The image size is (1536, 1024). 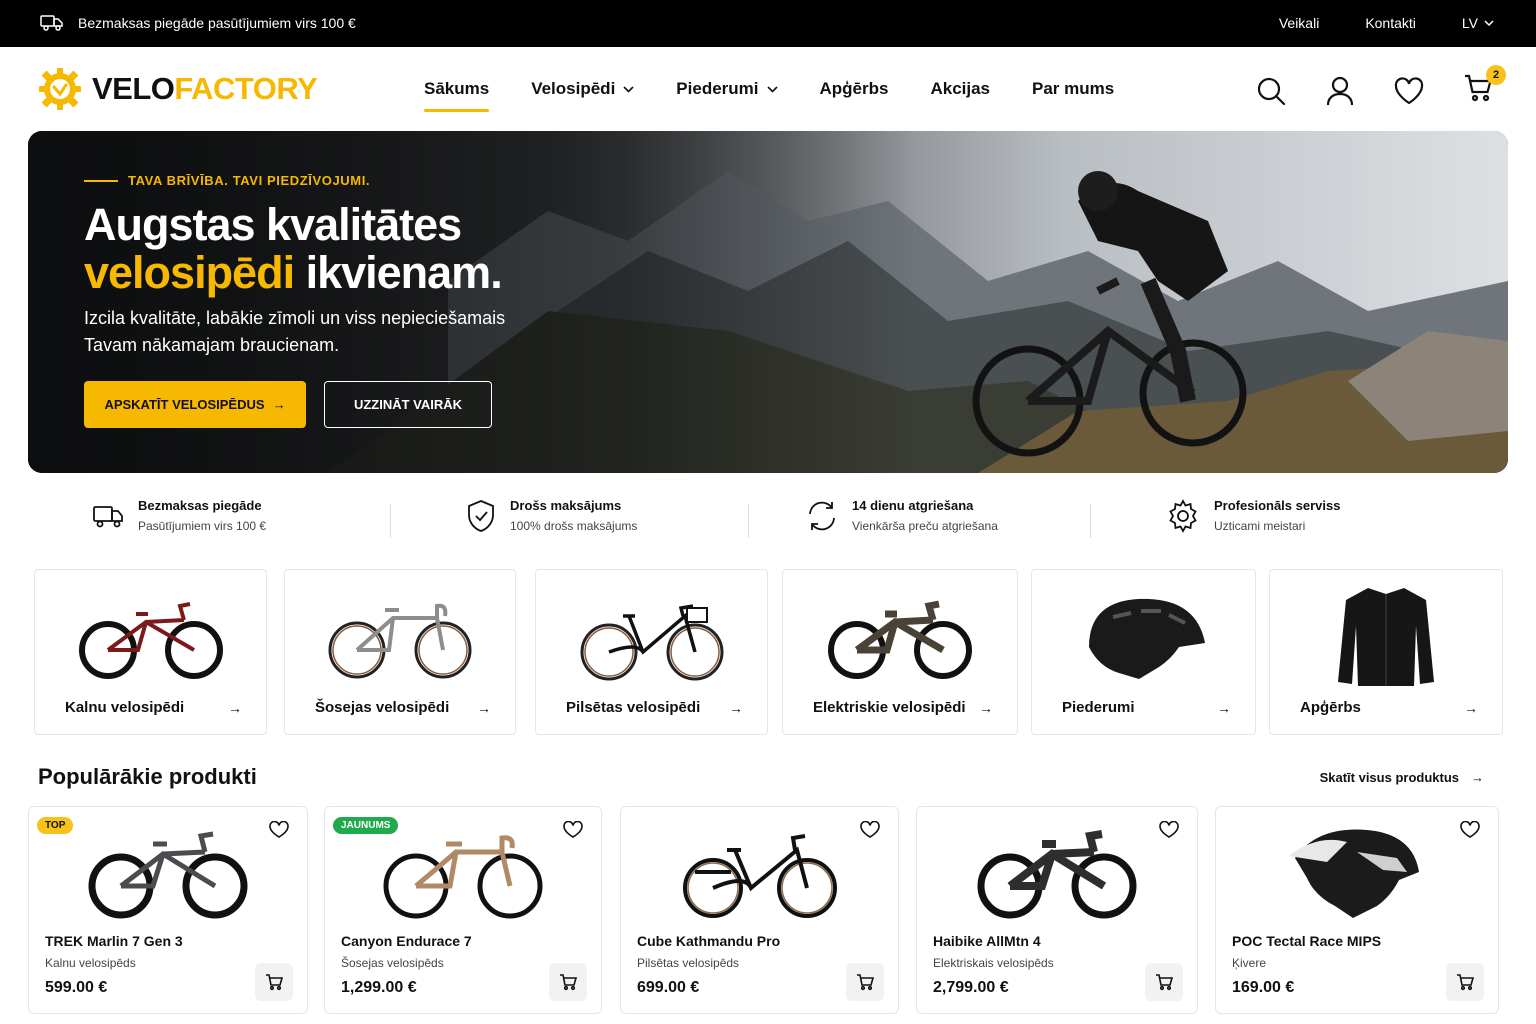 I want to click on category-label: Pilsētas velosipēdi, so click(x=633, y=707).